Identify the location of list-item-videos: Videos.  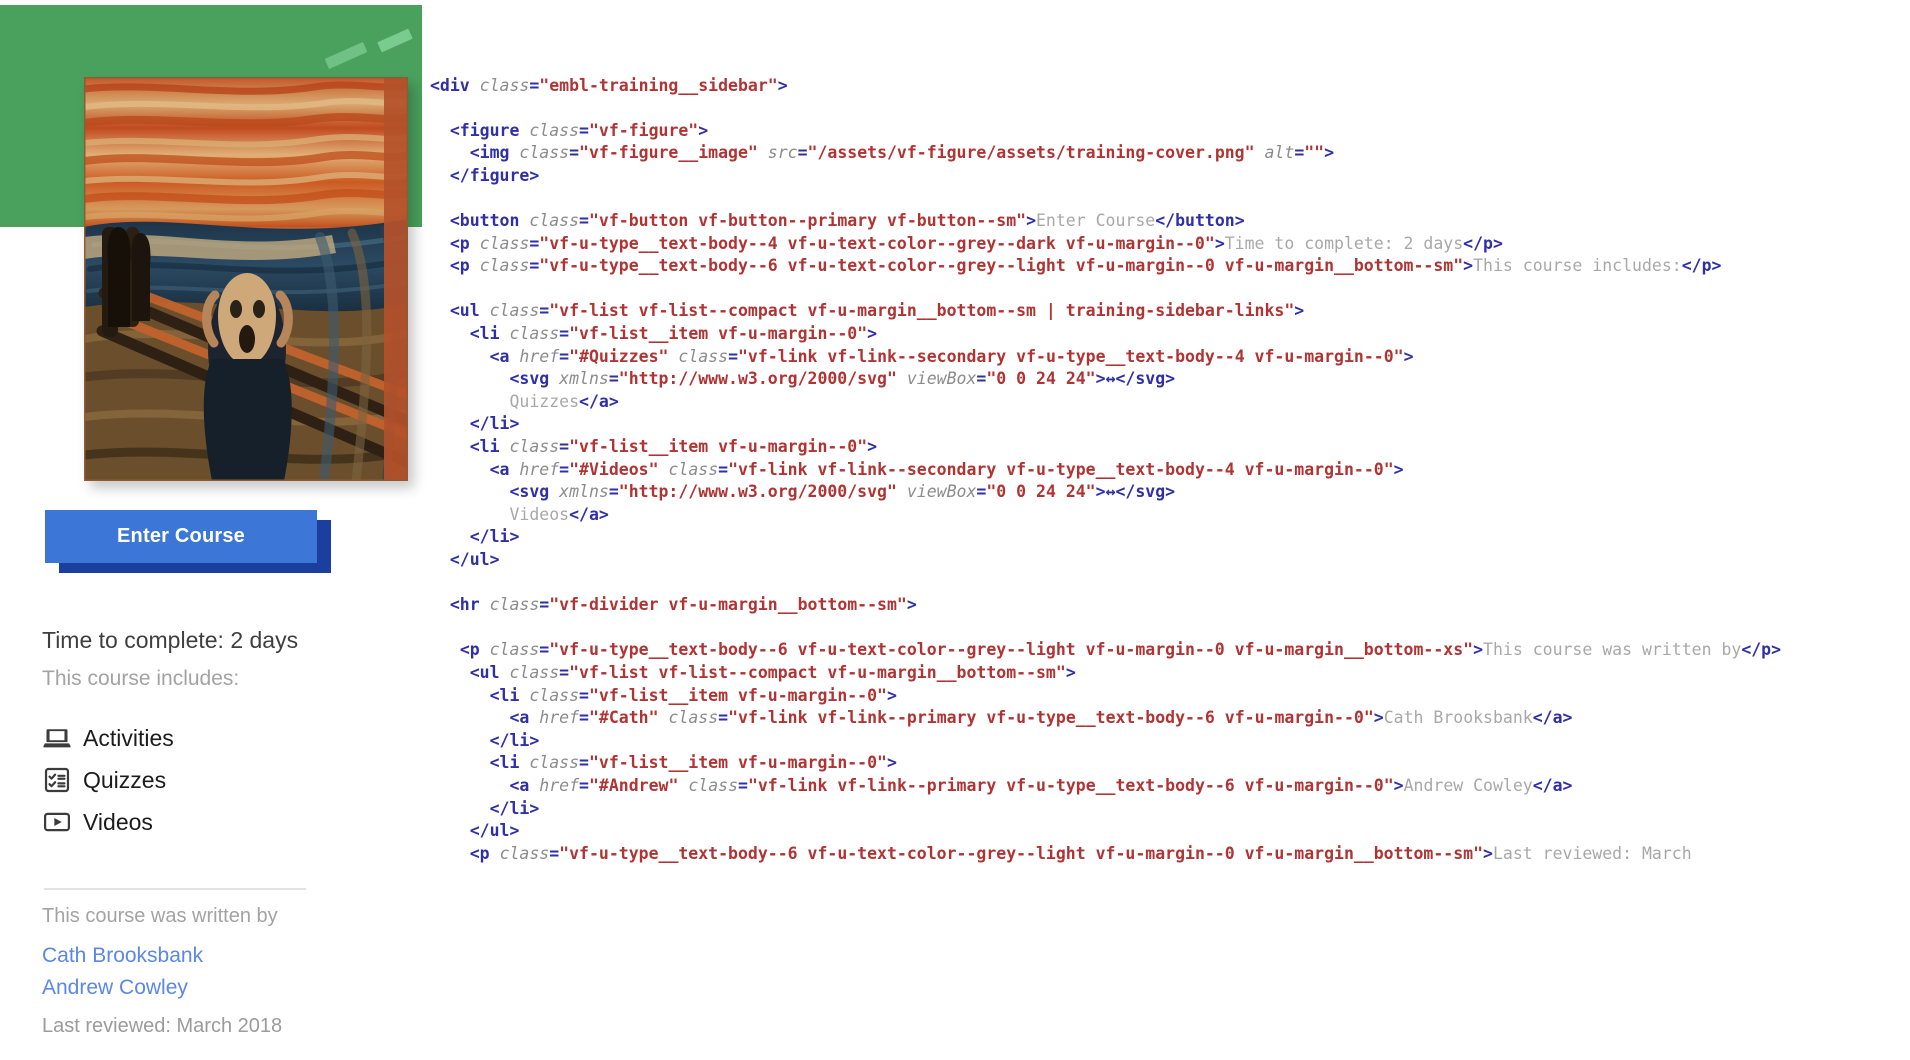
(187, 822).